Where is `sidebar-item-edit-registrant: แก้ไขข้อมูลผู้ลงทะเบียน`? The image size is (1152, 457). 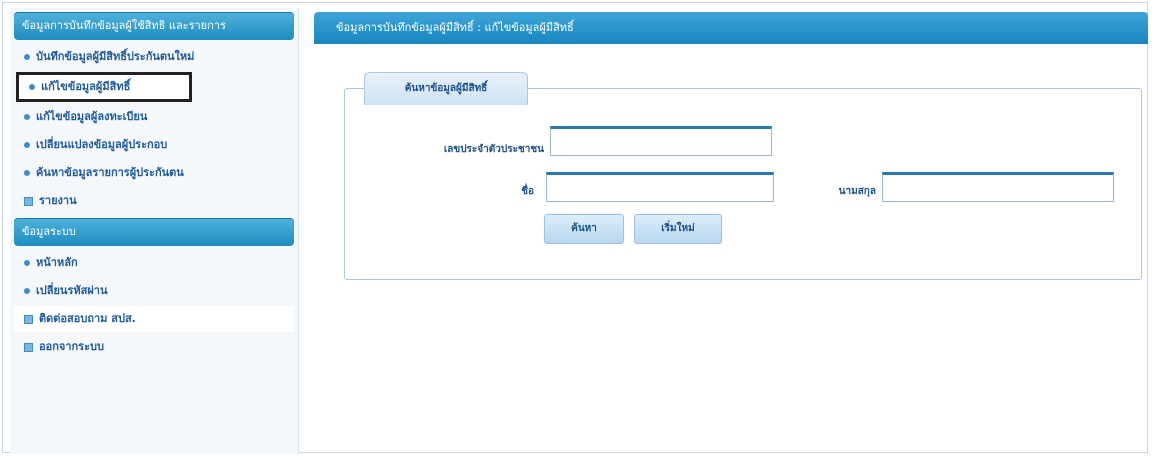
sidebar-item-edit-registrant: แก้ไขข้อมูลผู้ลงทะเบียน is located at coordinates (154, 117).